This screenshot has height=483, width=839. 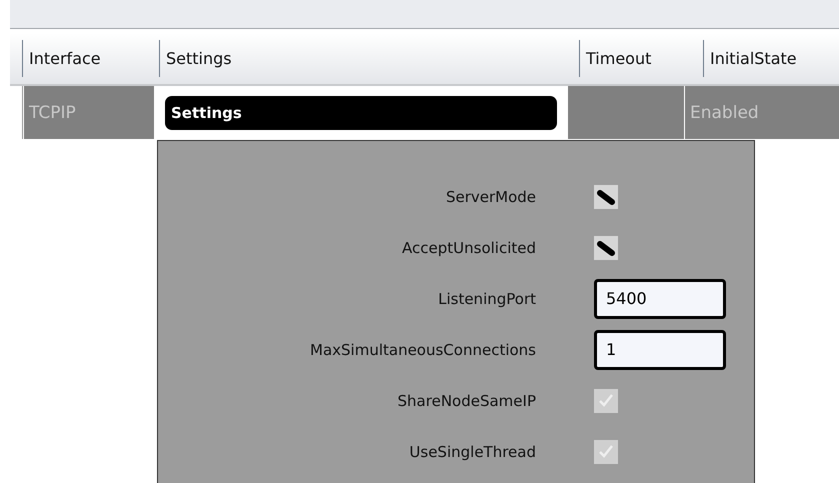 I want to click on field-label: AcceptUnsolicited, so click(x=468, y=247).